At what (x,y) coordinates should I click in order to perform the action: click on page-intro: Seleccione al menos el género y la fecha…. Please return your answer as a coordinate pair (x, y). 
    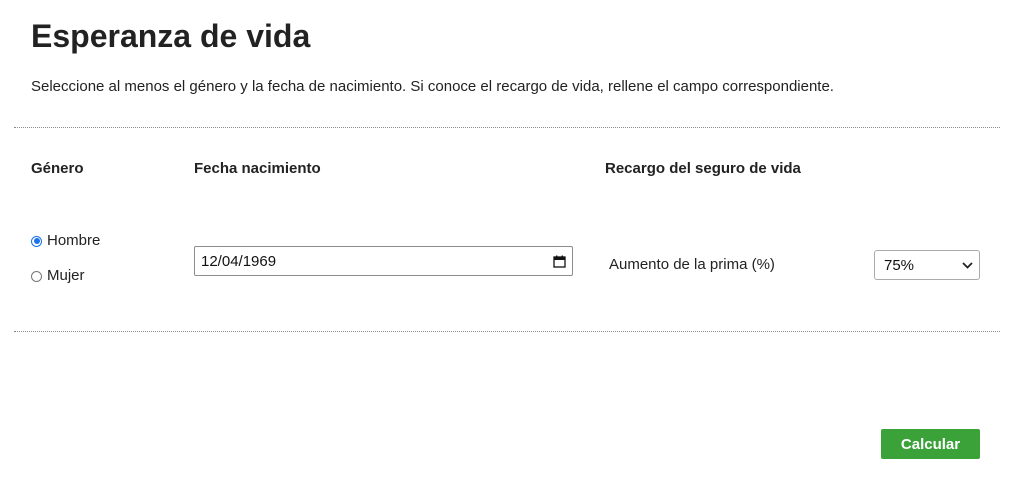
    Looking at the image, I should click on (432, 86).